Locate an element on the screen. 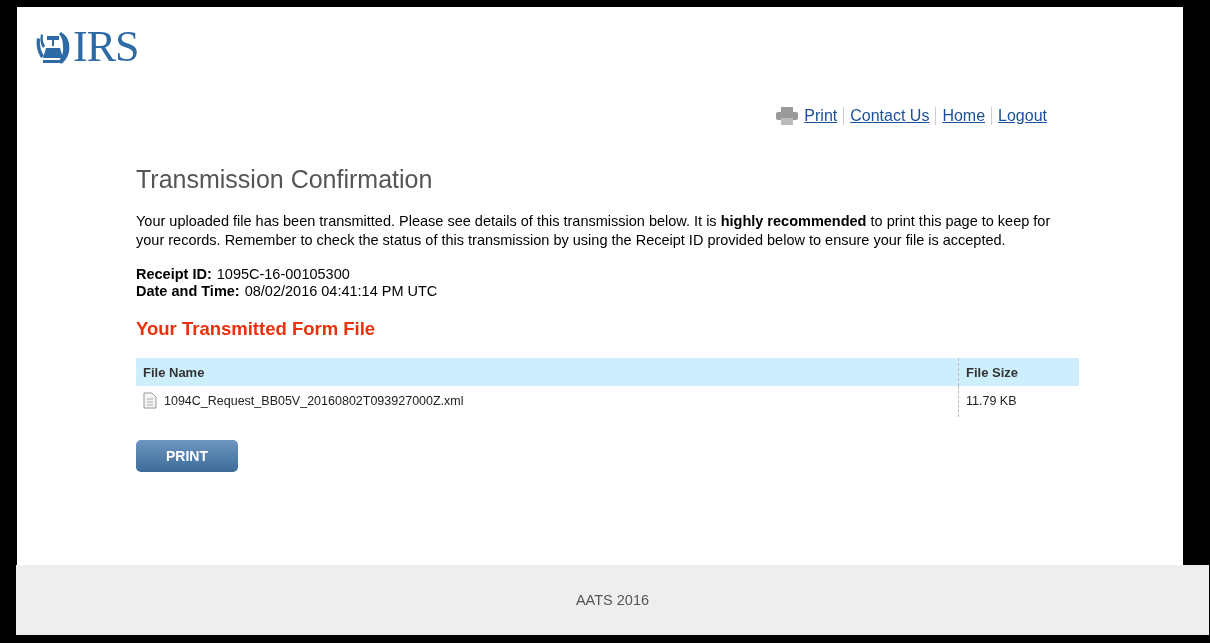  footer-text: AATS 2016 is located at coordinates (612, 600).